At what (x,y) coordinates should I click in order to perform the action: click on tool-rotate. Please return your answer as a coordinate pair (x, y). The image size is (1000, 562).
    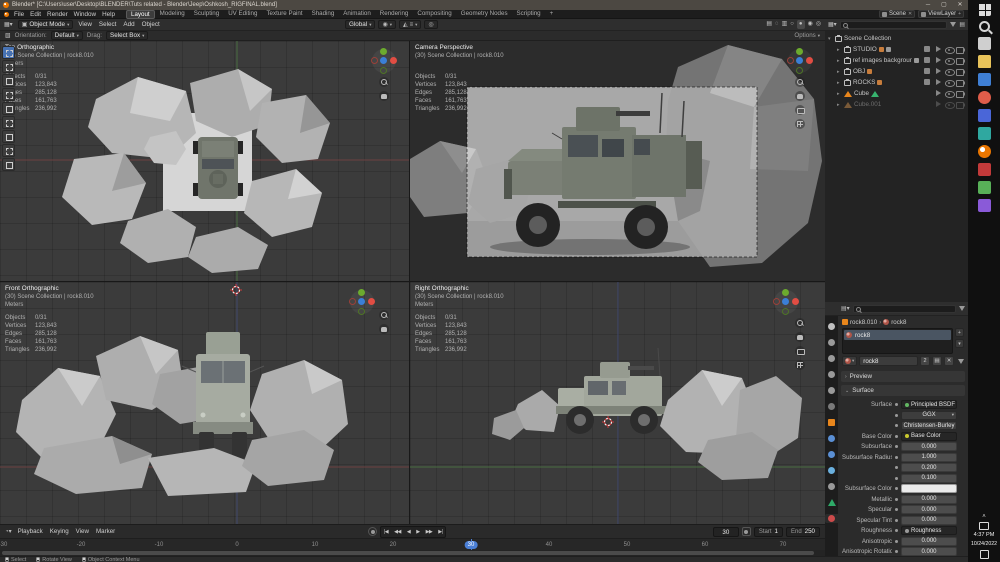
    Looking at the image, I should click on (8, 94).